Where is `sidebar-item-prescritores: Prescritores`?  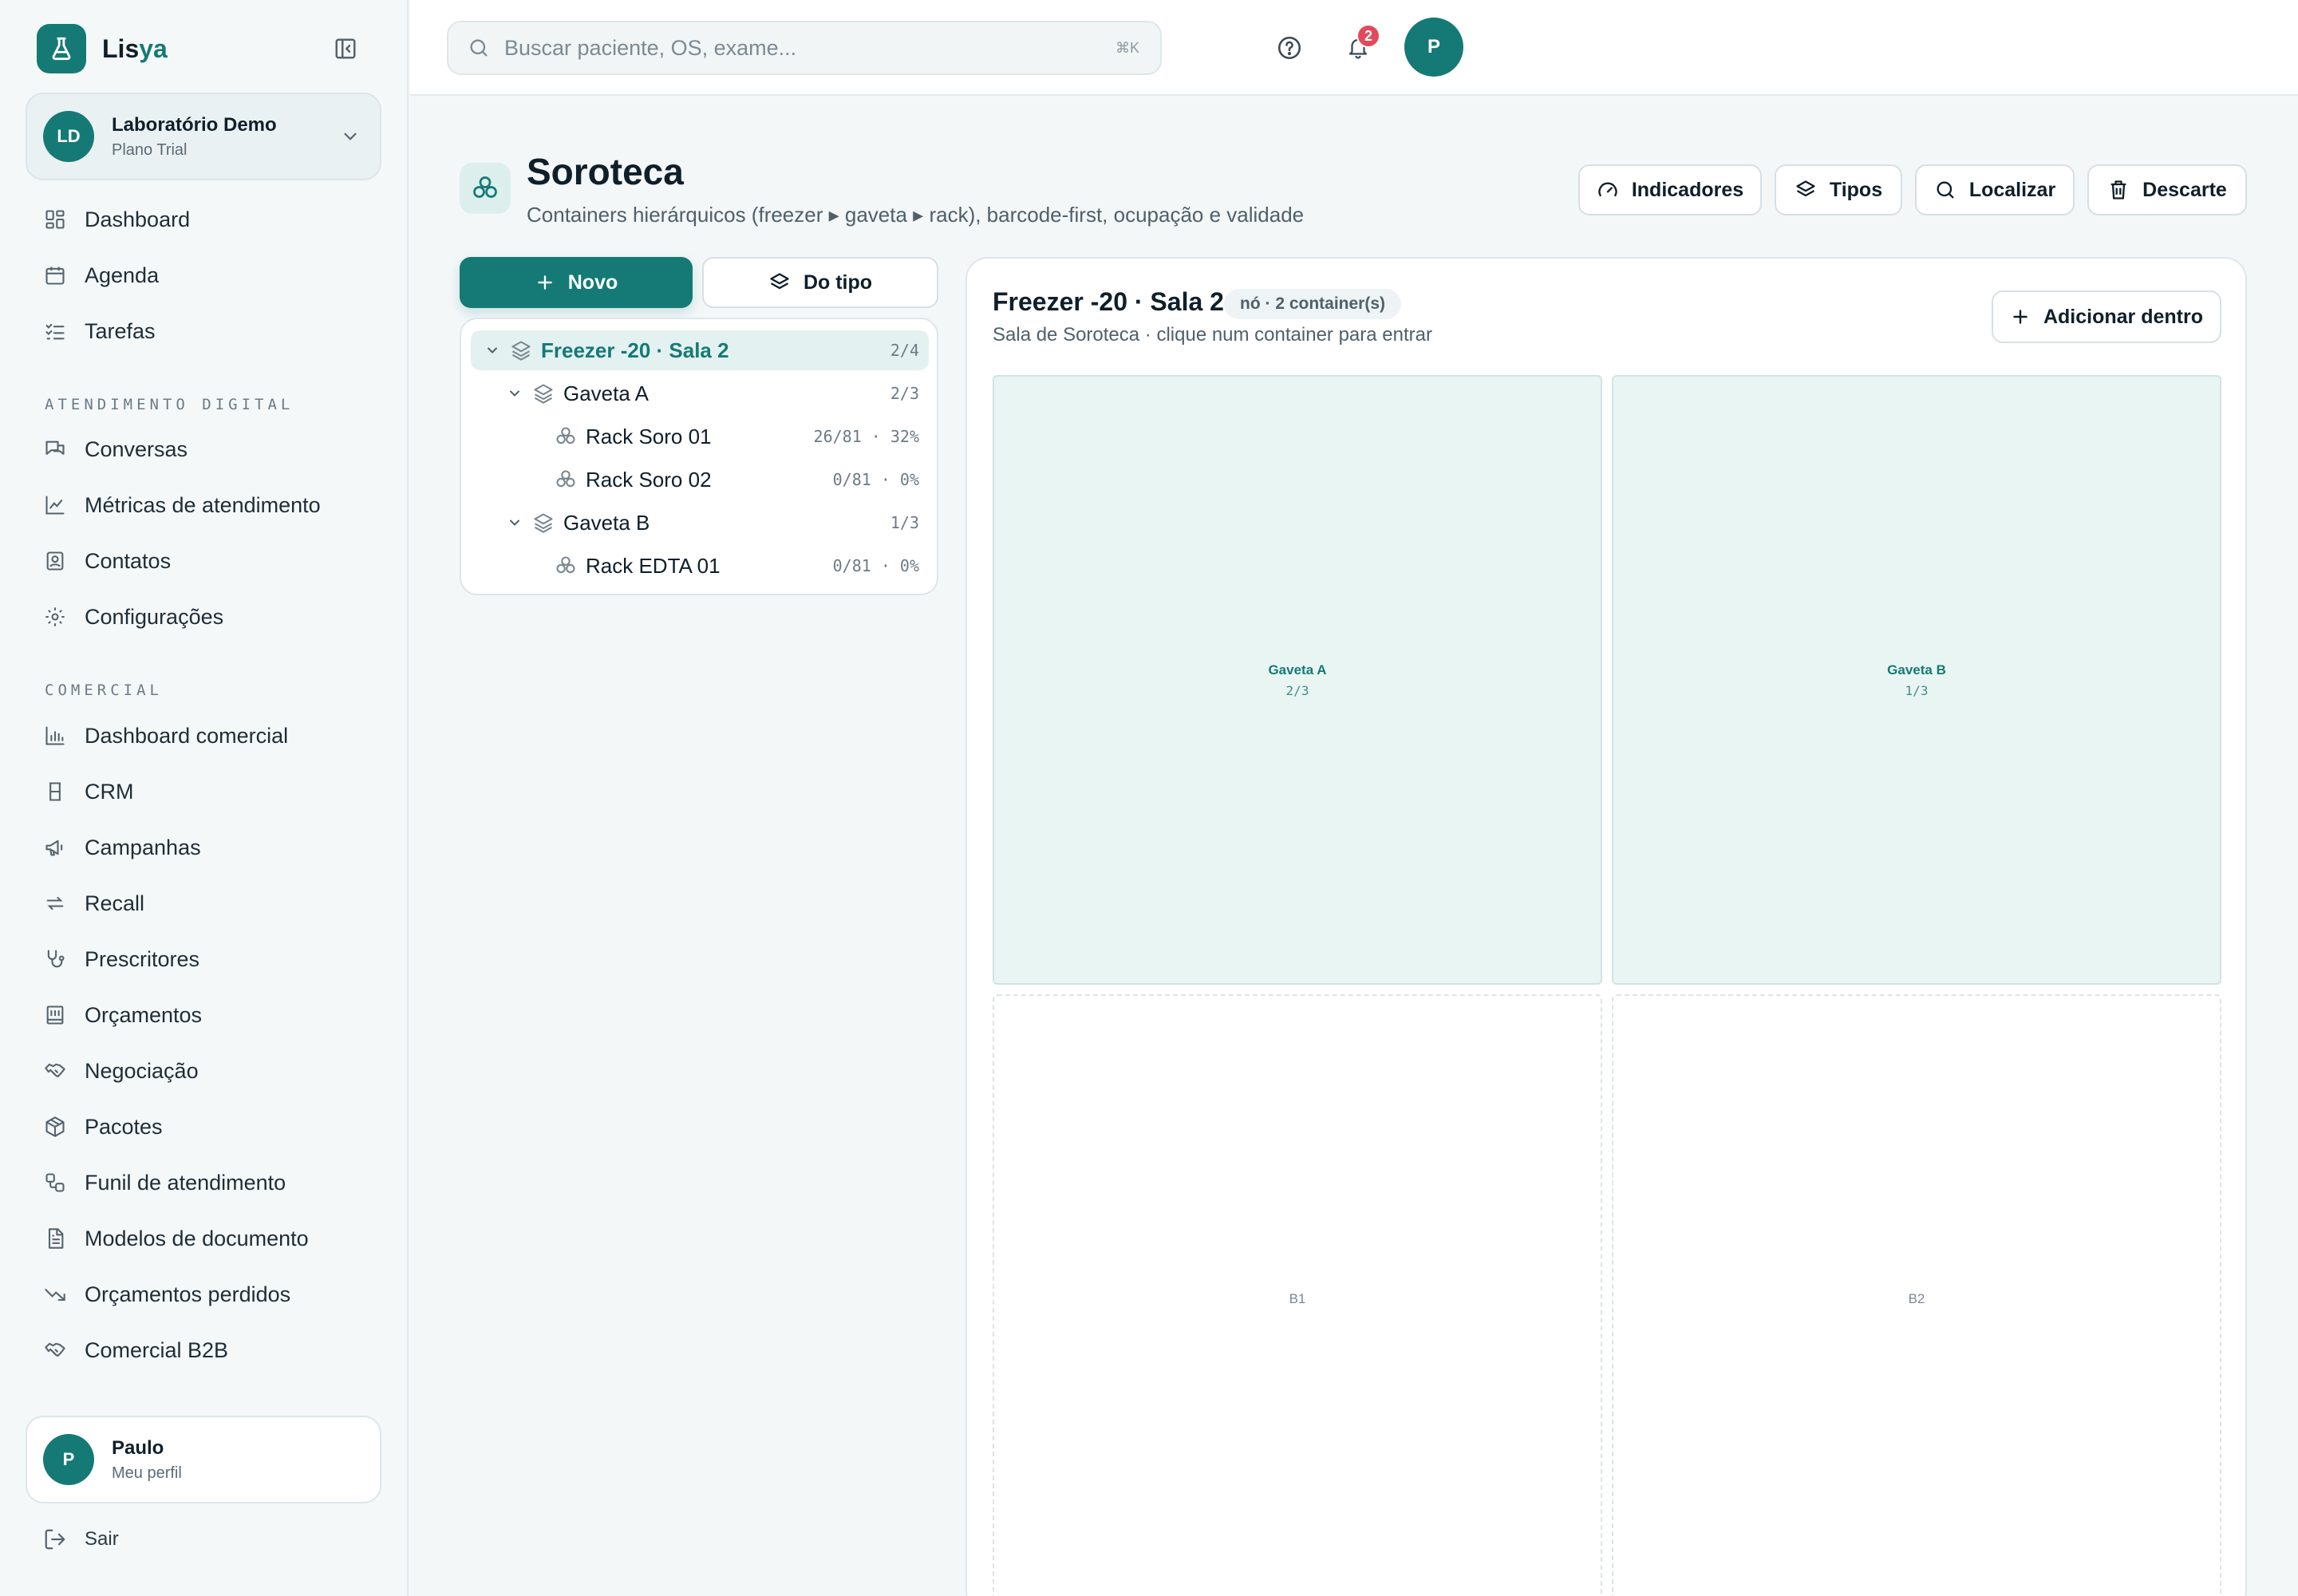
sidebar-item-prescritores: Prescritores is located at coordinates (206, 959).